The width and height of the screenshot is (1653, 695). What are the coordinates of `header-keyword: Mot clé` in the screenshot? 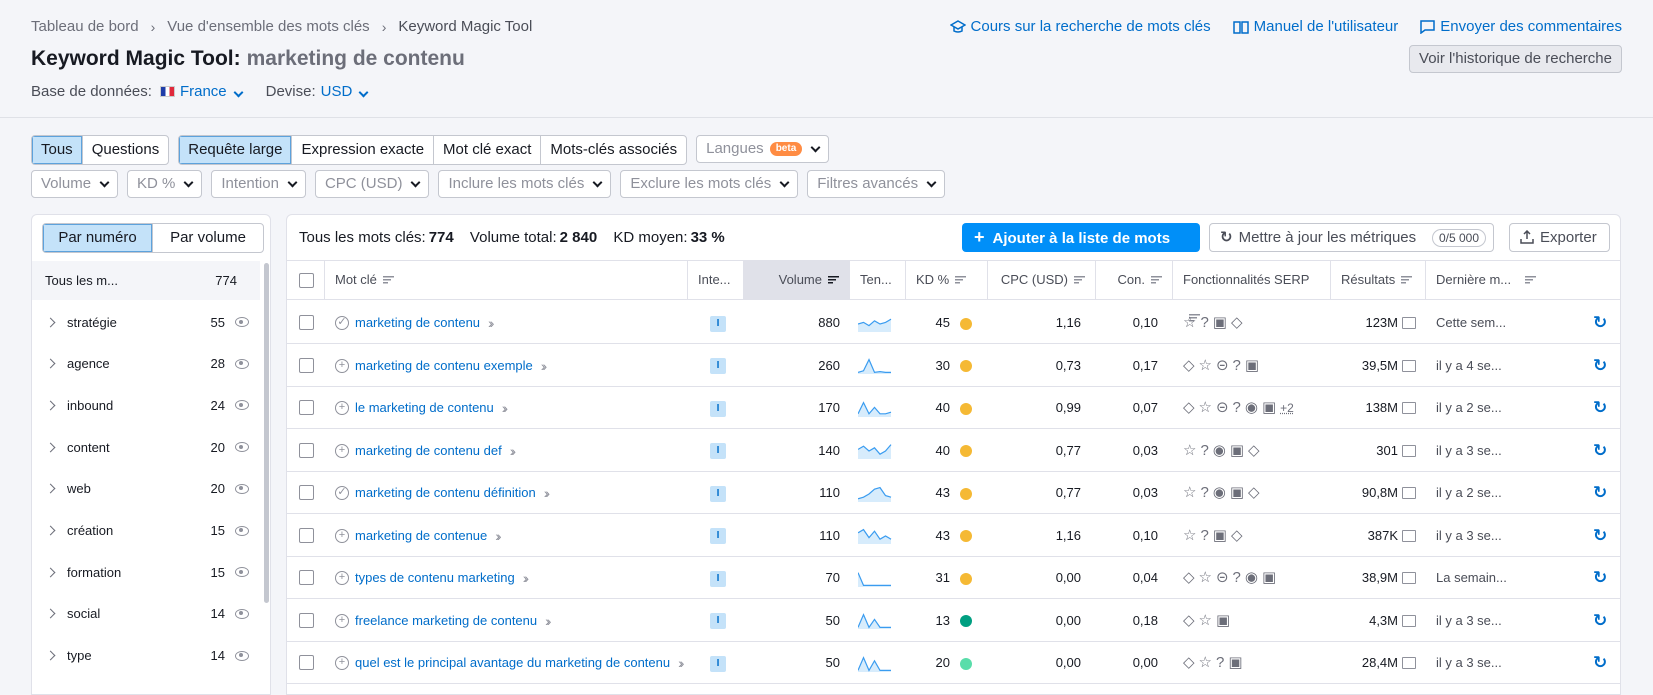 It's located at (506, 280).